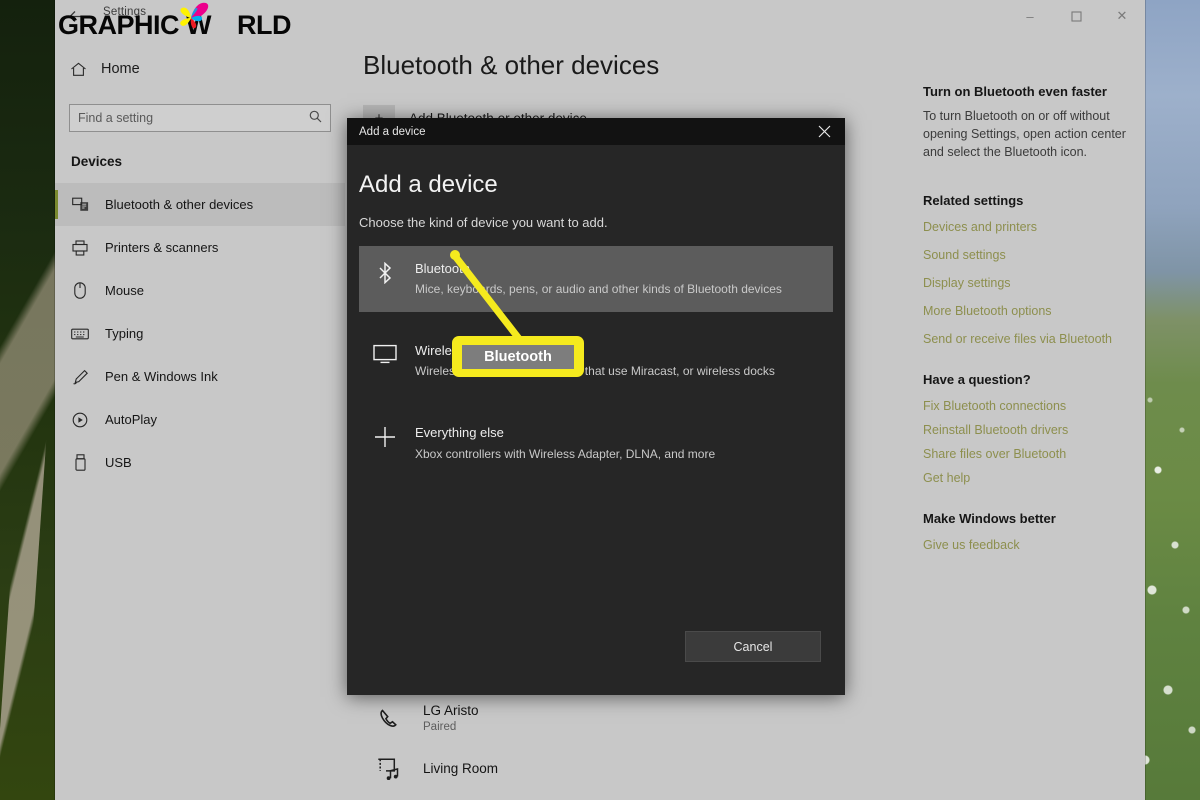 The width and height of the screenshot is (1200, 800). I want to click on link-reinstall-bluetooth-drivers: Reinstall Bluetooth drivers, so click(1025, 430).